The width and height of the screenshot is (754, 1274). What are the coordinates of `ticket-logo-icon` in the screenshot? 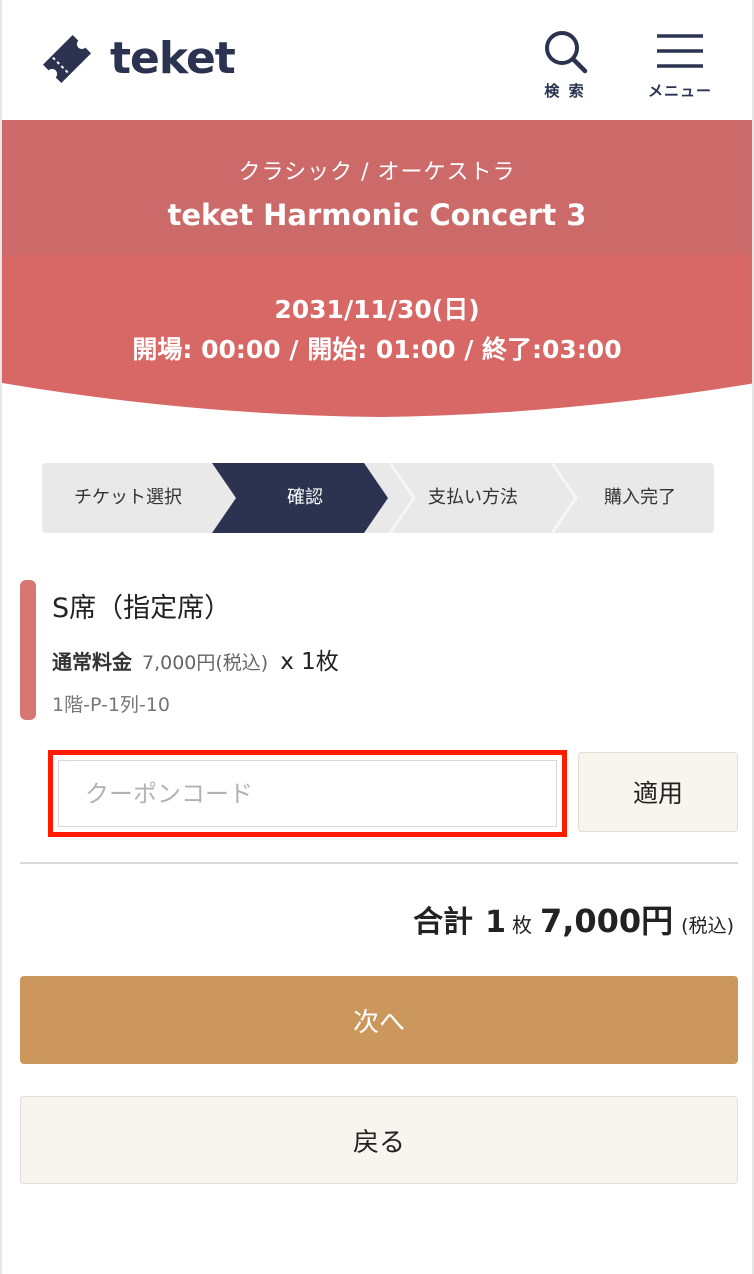 It's located at (67, 59).